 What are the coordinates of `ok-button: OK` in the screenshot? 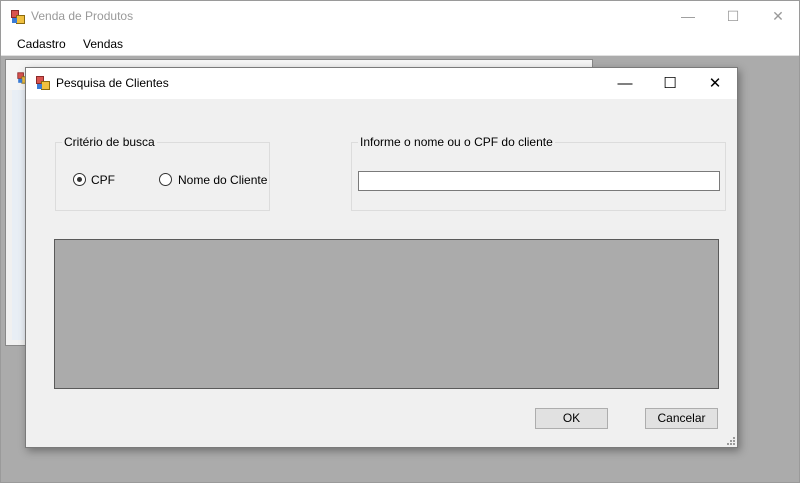 It's located at (571, 418).